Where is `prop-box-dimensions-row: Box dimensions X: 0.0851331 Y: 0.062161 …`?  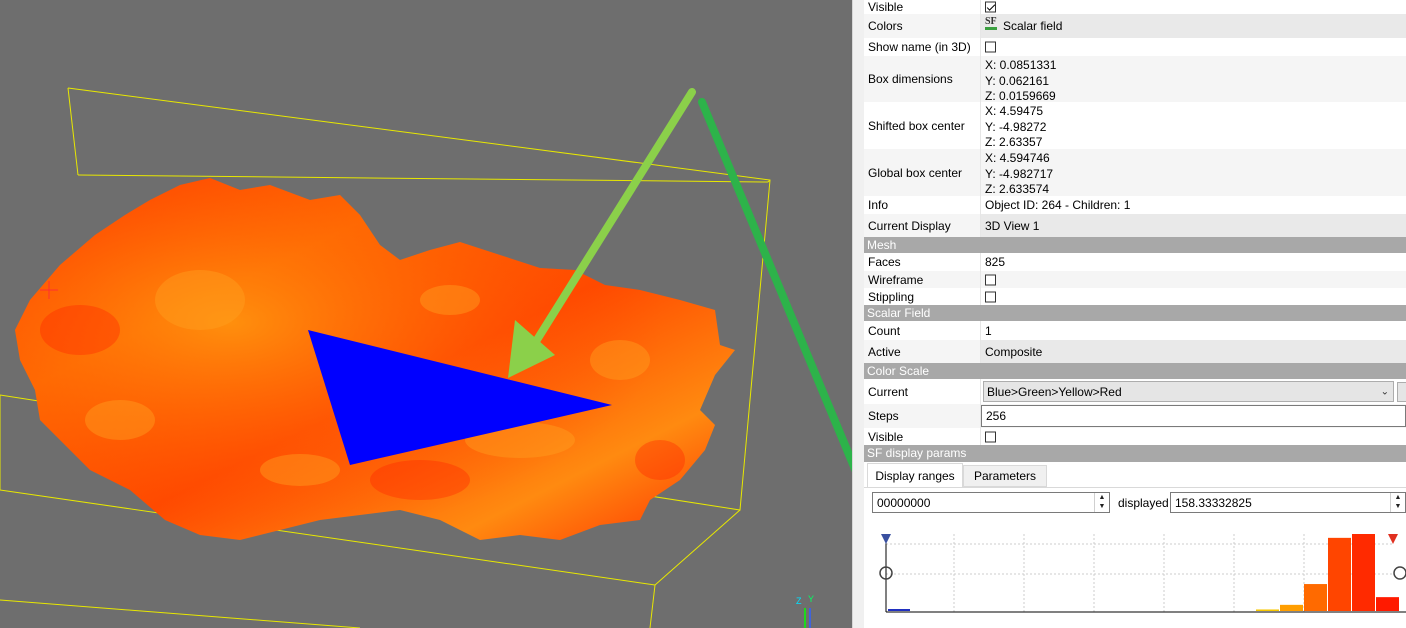
prop-box-dimensions-row: Box dimensions X: 0.0851331 Y: 0.062161 … is located at coordinates (1135, 79).